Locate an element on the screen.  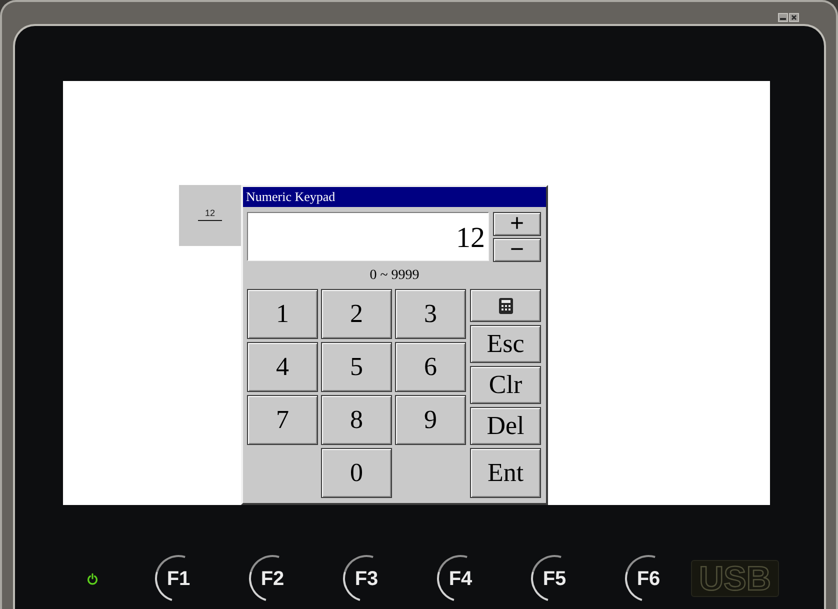
range-label: 0 ~ 9999 is located at coordinates (395, 276).